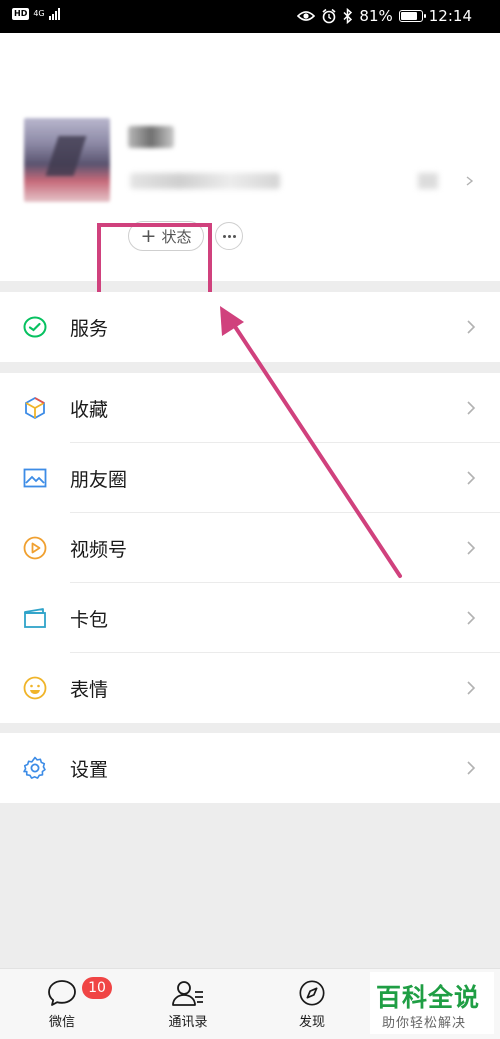 The height and width of the screenshot is (1039, 500). What do you see at coordinates (99, 549) in the screenshot?
I see `menu-label-channels: 视频号` at bounding box center [99, 549].